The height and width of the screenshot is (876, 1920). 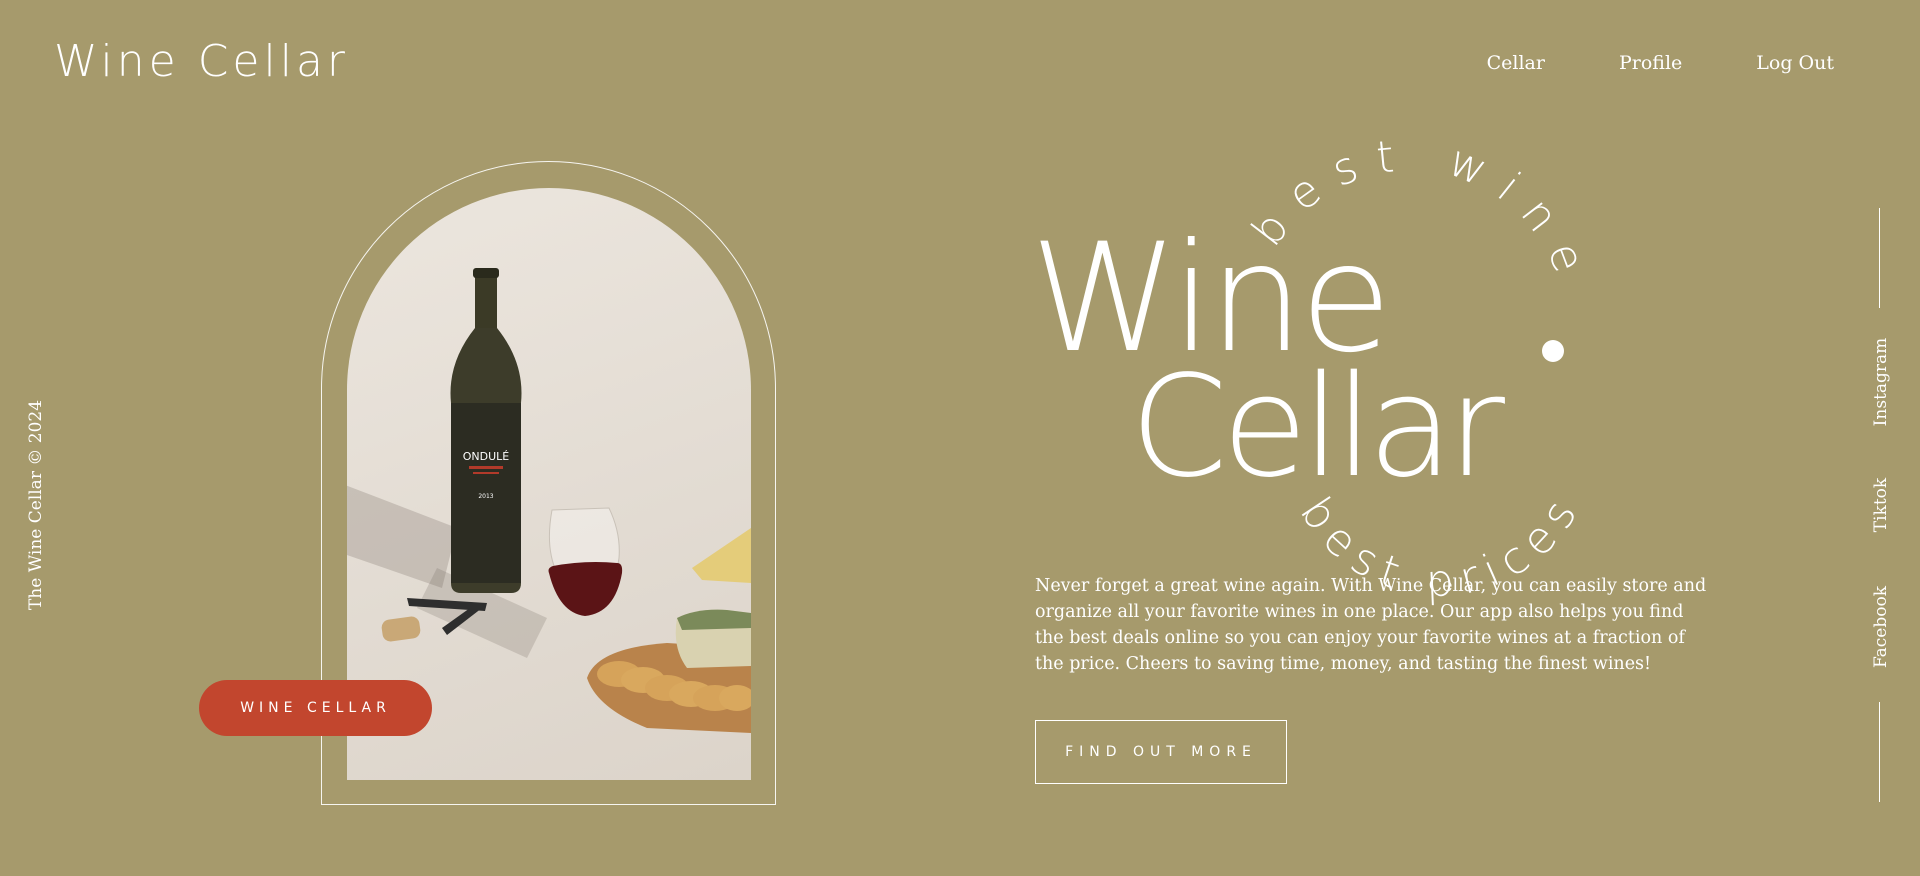 What do you see at coordinates (485, 496) in the screenshot?
I see `bottle-year: 2013` at bounding box center [485, 496].